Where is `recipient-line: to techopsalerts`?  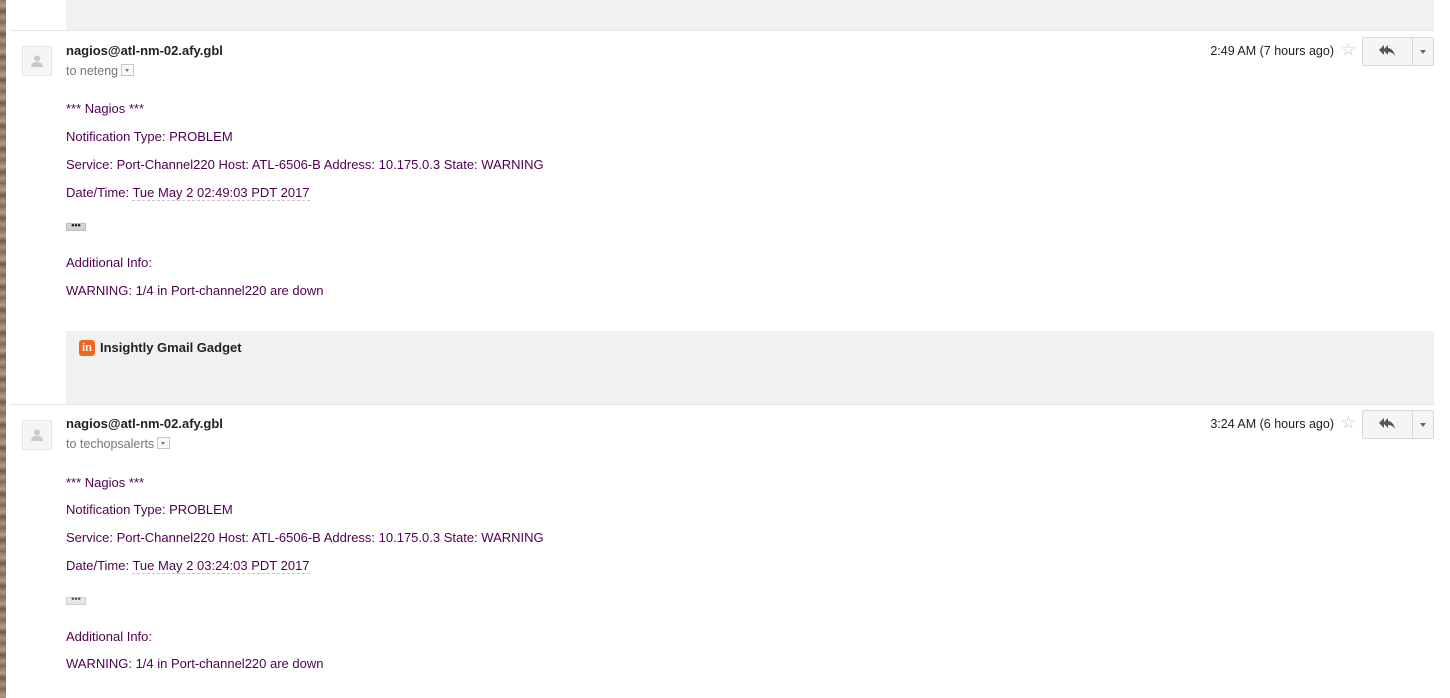 recipient-line: to techopsalerts is located at coordinates (118, 444).